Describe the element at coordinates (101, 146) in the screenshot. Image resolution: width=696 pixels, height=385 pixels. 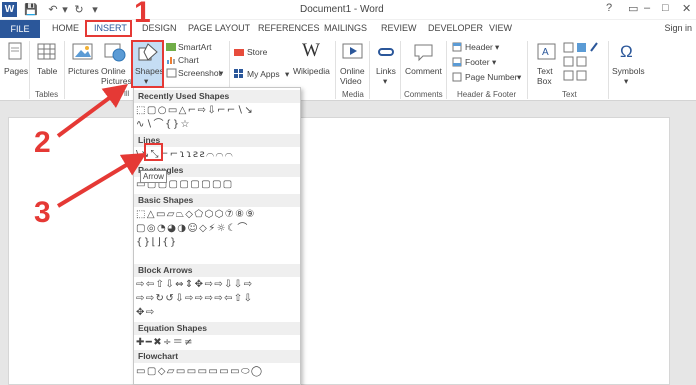
I see `annotation-arrows` at that location.